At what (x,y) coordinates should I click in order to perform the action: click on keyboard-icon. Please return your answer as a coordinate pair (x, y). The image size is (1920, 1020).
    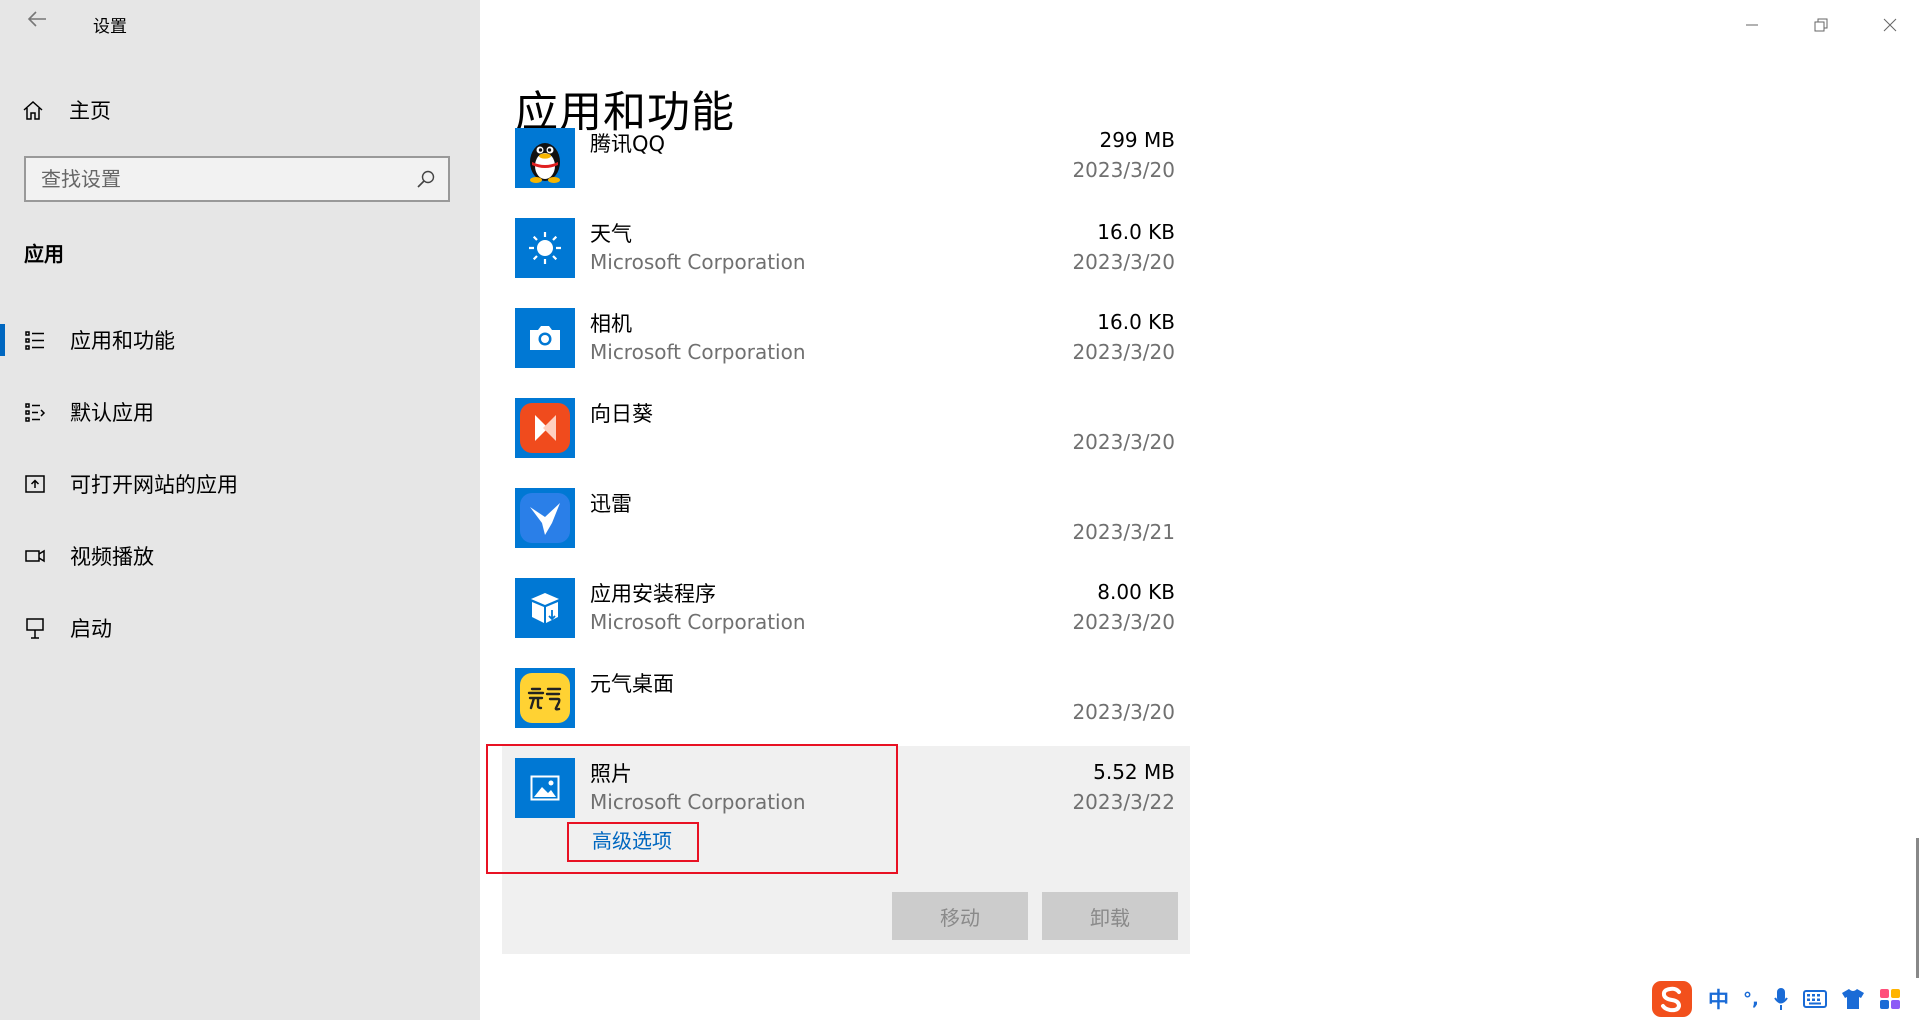
    Looking at the image, I should click on (1814, 999).